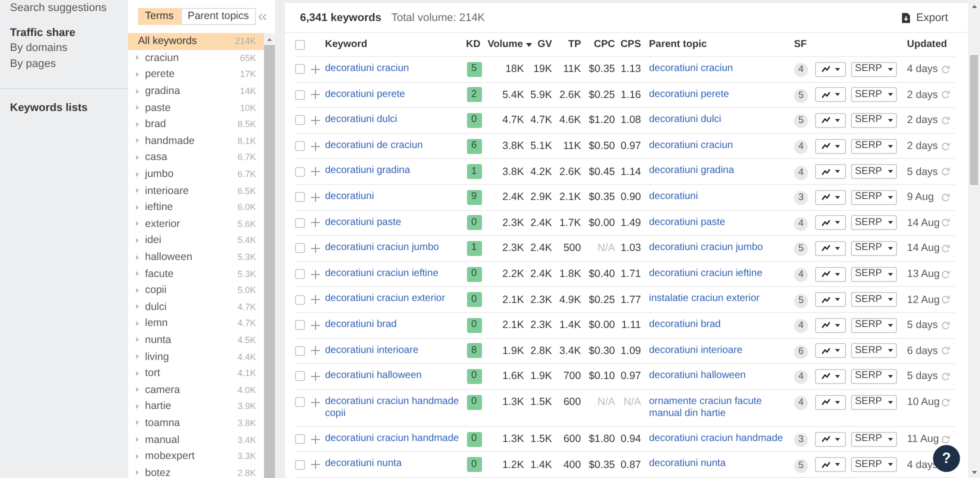 The height and width of the screenshot is (478, 980). I want to click on term-item: tort 4.1K, so click(196, 373).